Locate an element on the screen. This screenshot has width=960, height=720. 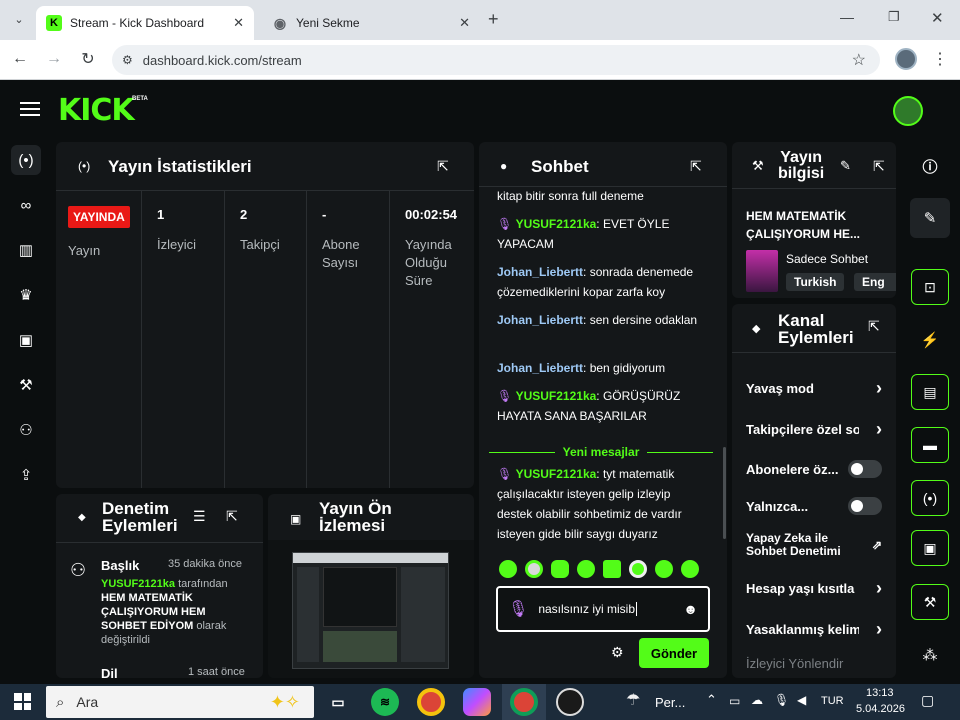
video-icon: ▣ is located at coordinates (26, 340).